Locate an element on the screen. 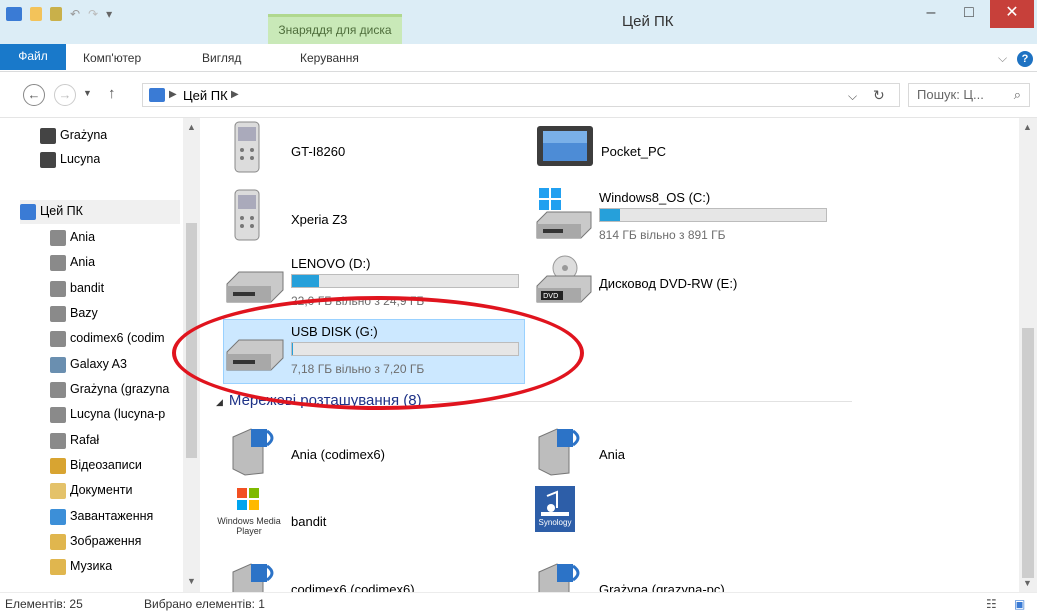  device-name: Pocket_PC is located at coordinates (634, 151).